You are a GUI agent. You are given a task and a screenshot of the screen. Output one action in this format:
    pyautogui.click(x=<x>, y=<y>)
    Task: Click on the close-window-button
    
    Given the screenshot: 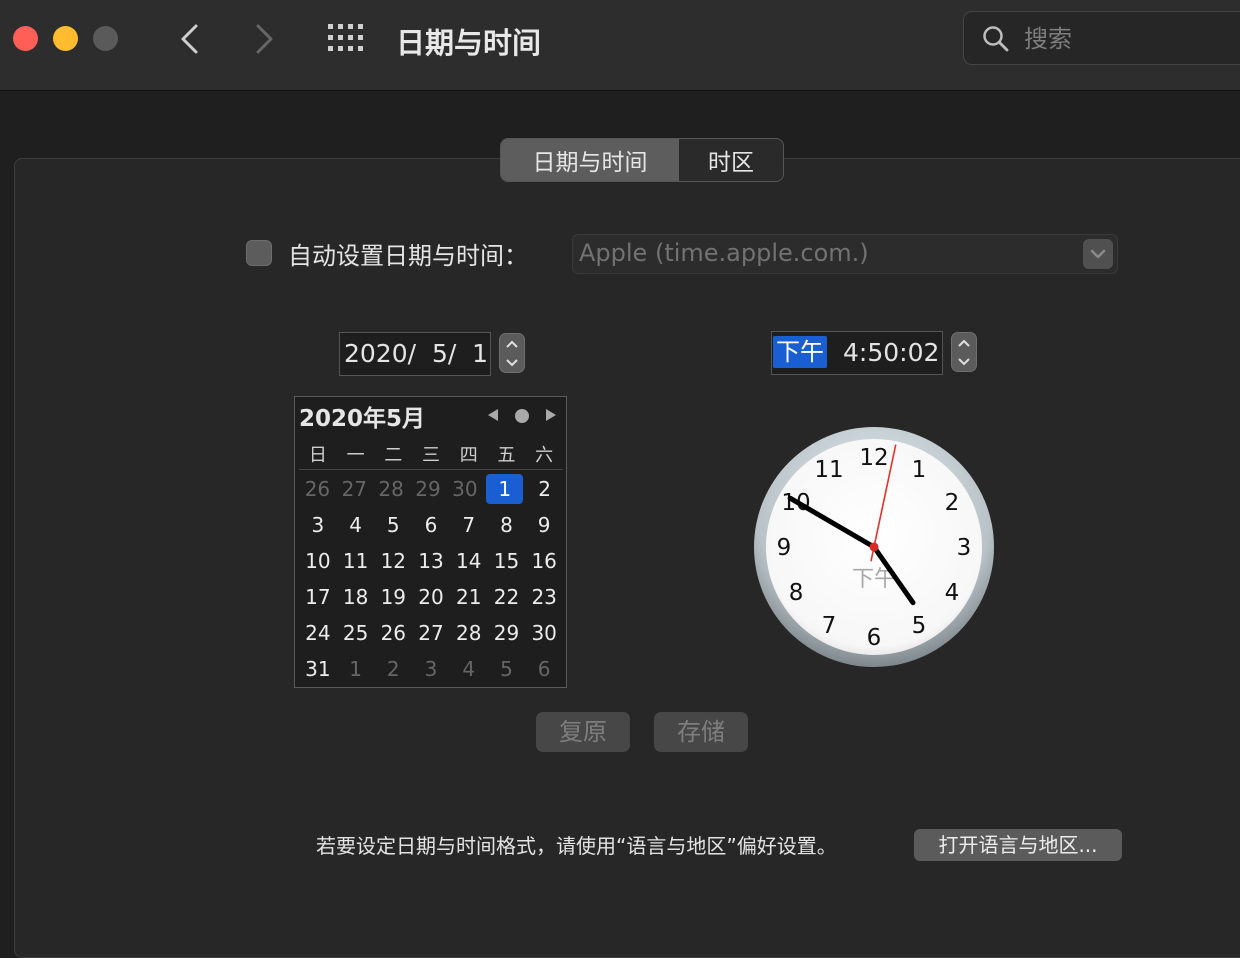 What is the action you would take?
    pyautogui.click(x=25, y=38)
    